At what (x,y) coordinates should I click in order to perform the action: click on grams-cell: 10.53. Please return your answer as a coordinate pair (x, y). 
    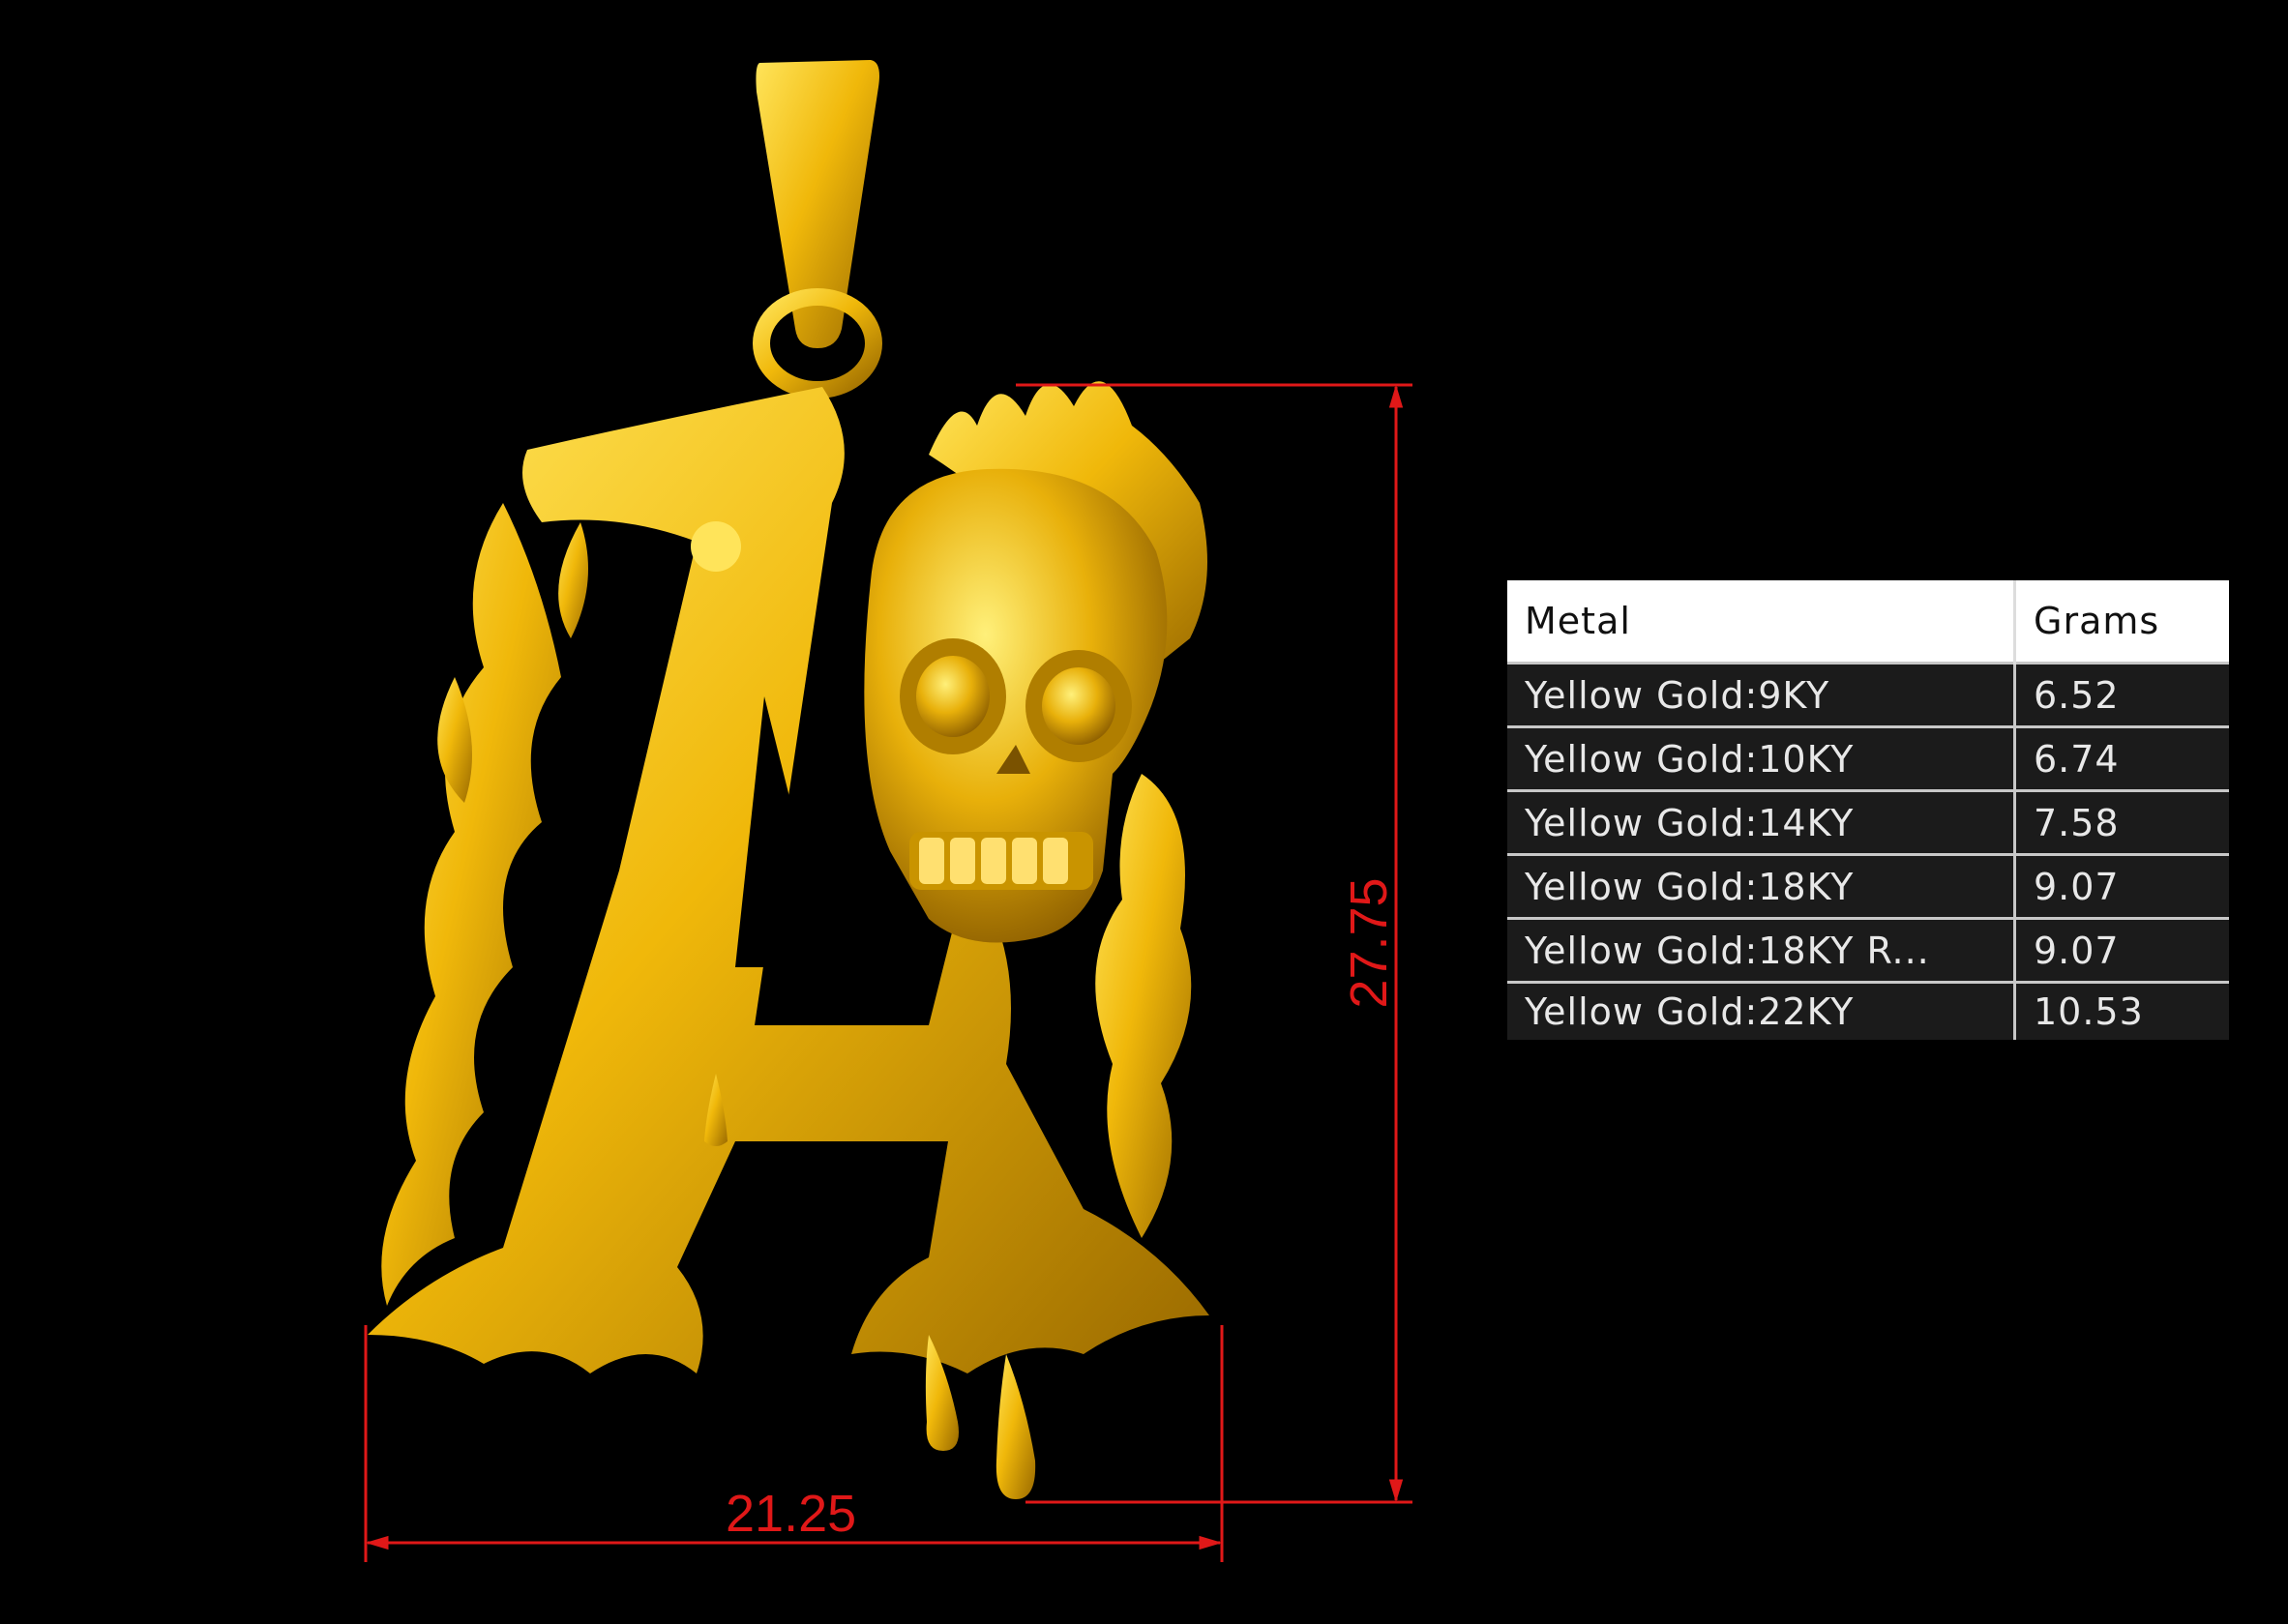
    Looking at the image, I should click on (2121, 1011).